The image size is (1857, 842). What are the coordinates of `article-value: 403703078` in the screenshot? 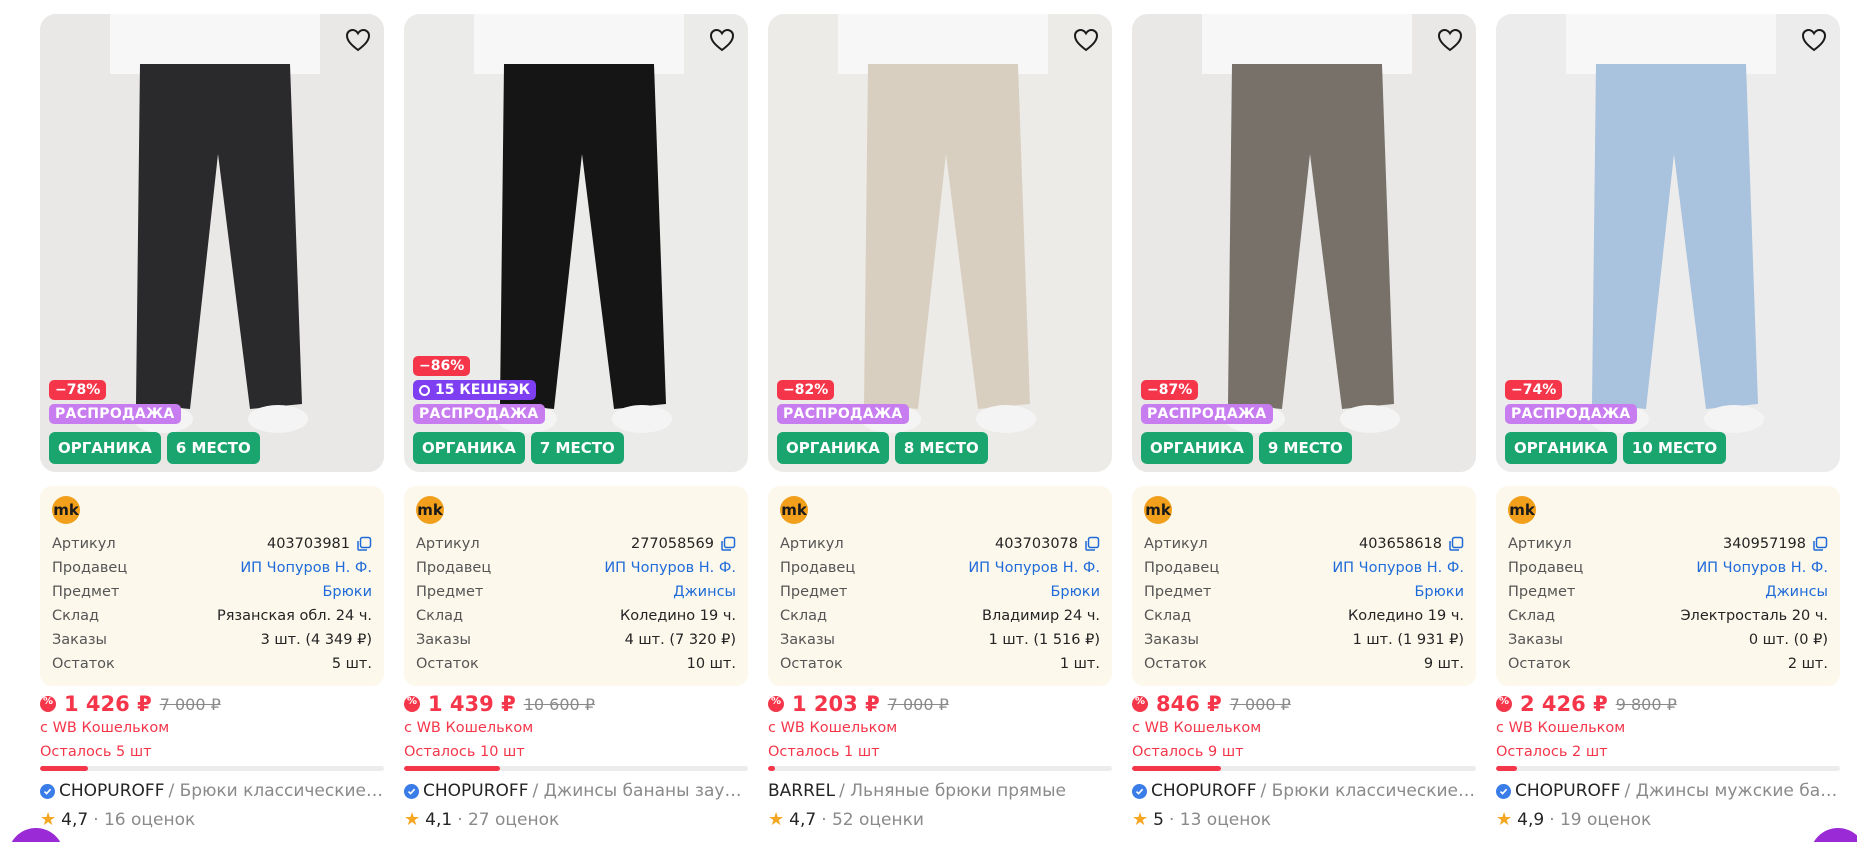 It's located at (1047, 544).